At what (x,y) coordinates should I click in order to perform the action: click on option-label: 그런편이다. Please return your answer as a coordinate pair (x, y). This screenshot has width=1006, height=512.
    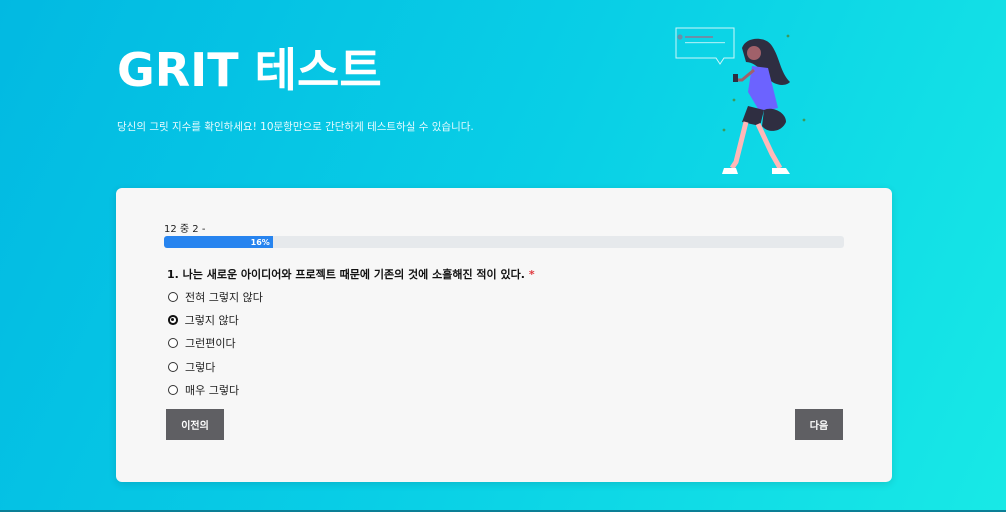
    Looking at the image, I should click on (210, 344).